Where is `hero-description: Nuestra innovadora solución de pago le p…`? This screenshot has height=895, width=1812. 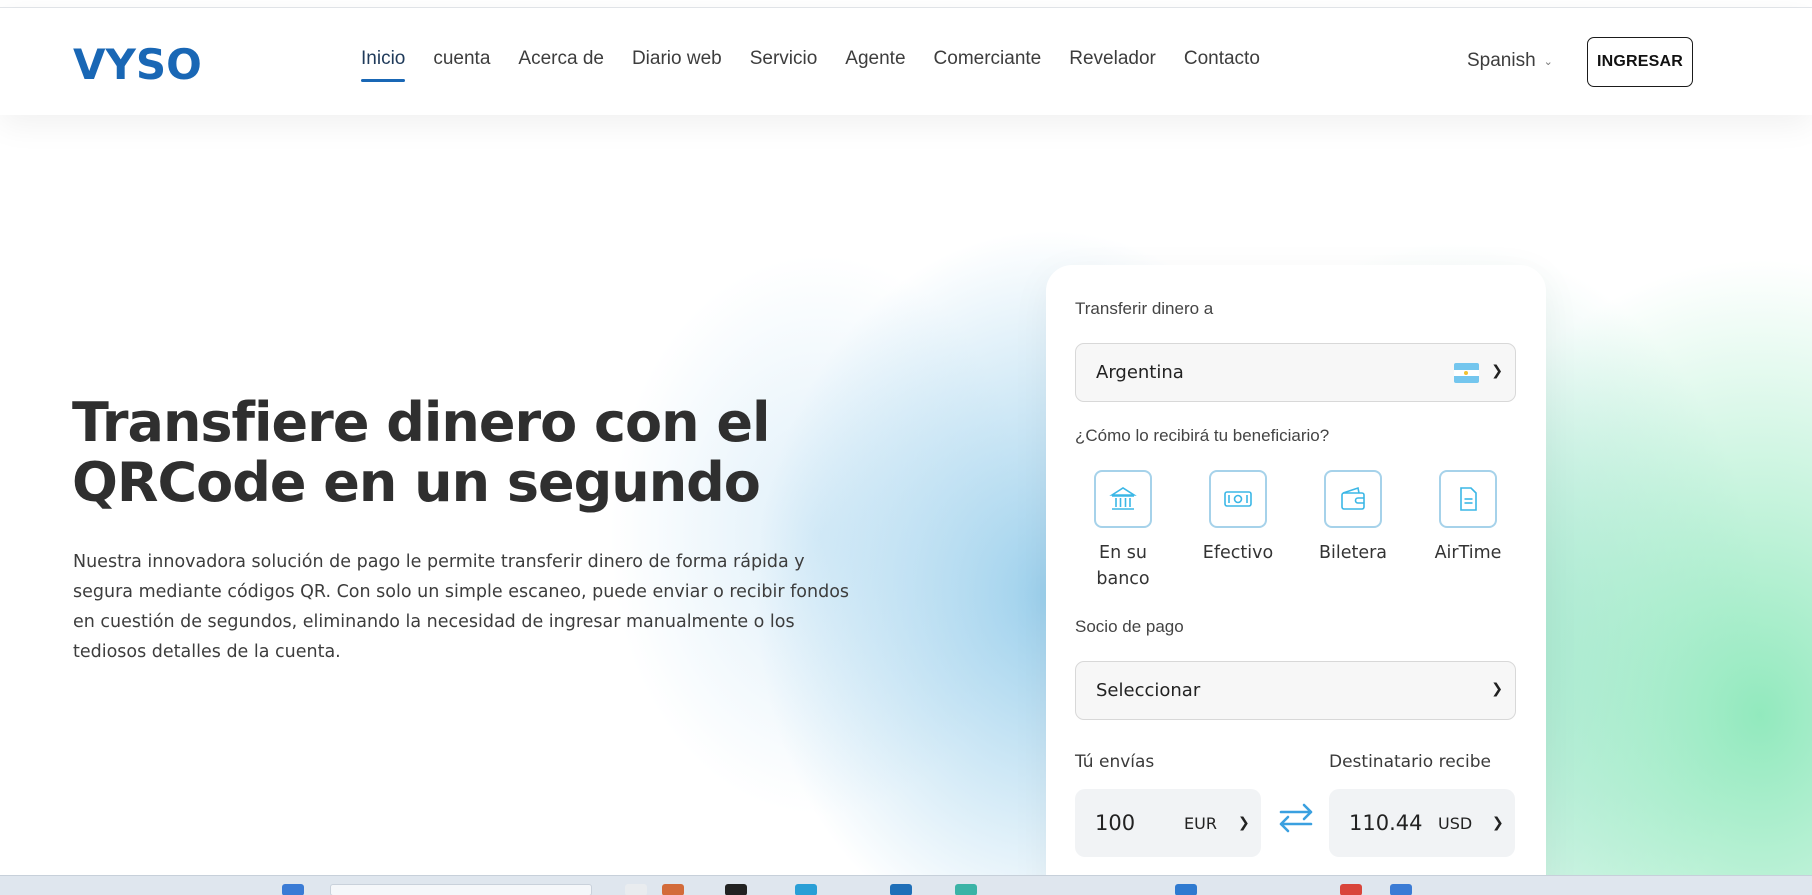
hero-description: Nuestra innovadora solución de pago le p… is located at coordinates (461, 607).